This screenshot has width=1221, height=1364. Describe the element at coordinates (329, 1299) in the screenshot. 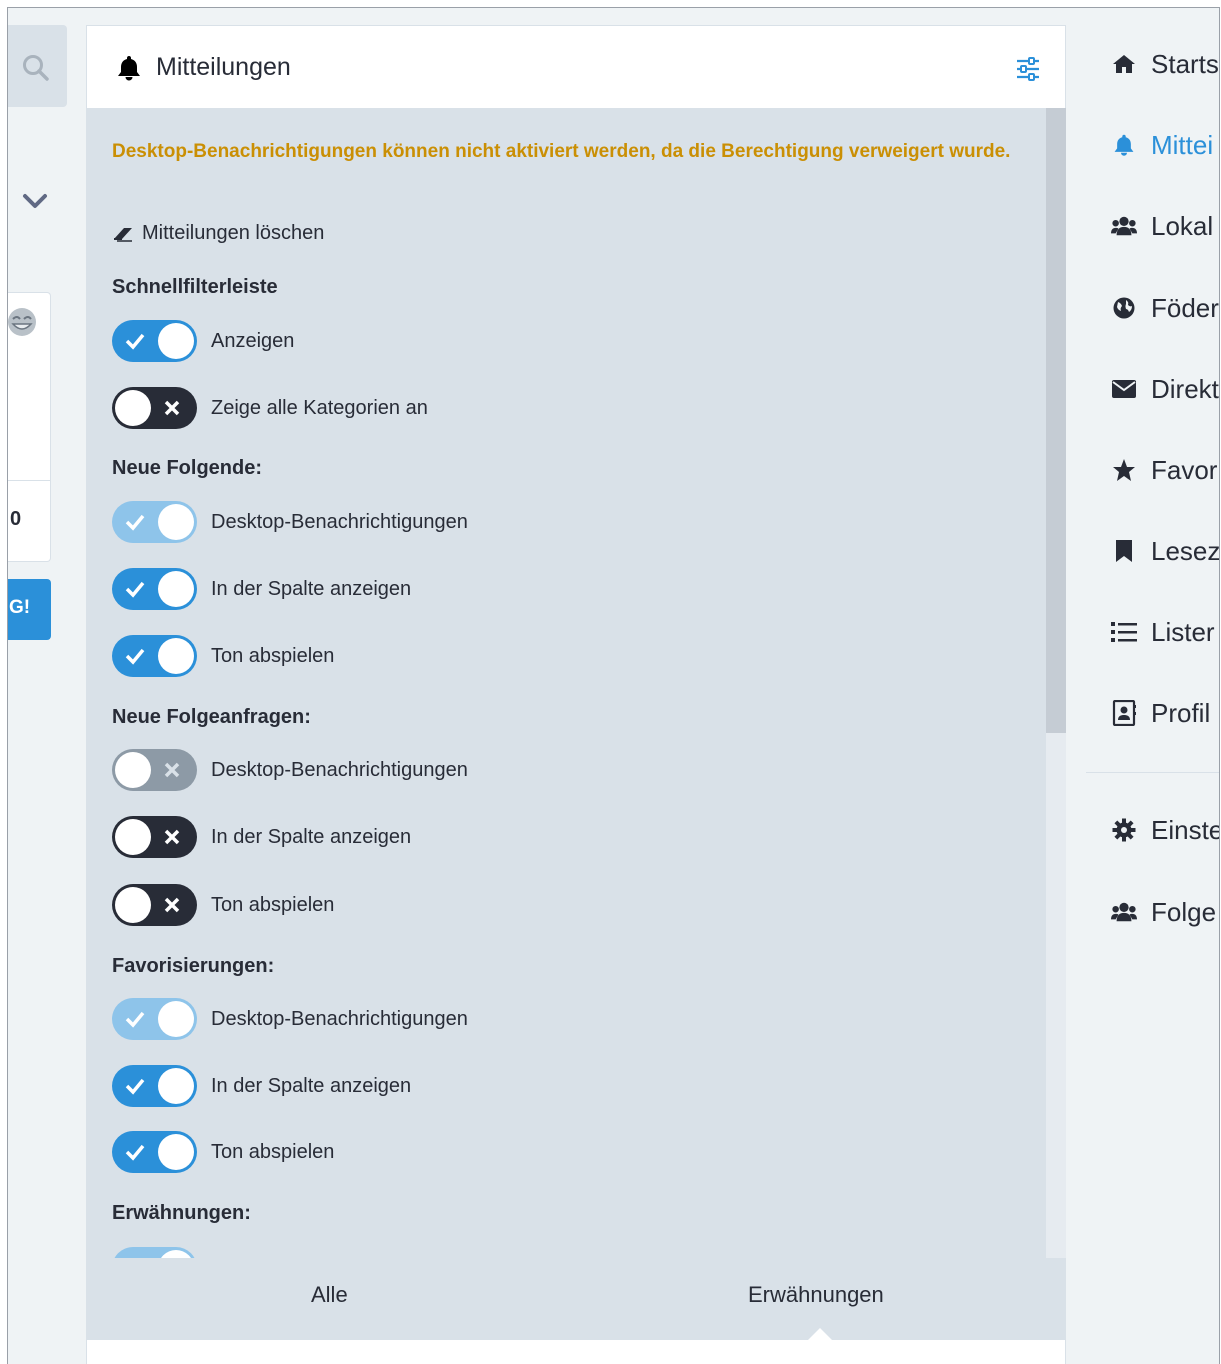

I see `tab-all: Alle` at that location.